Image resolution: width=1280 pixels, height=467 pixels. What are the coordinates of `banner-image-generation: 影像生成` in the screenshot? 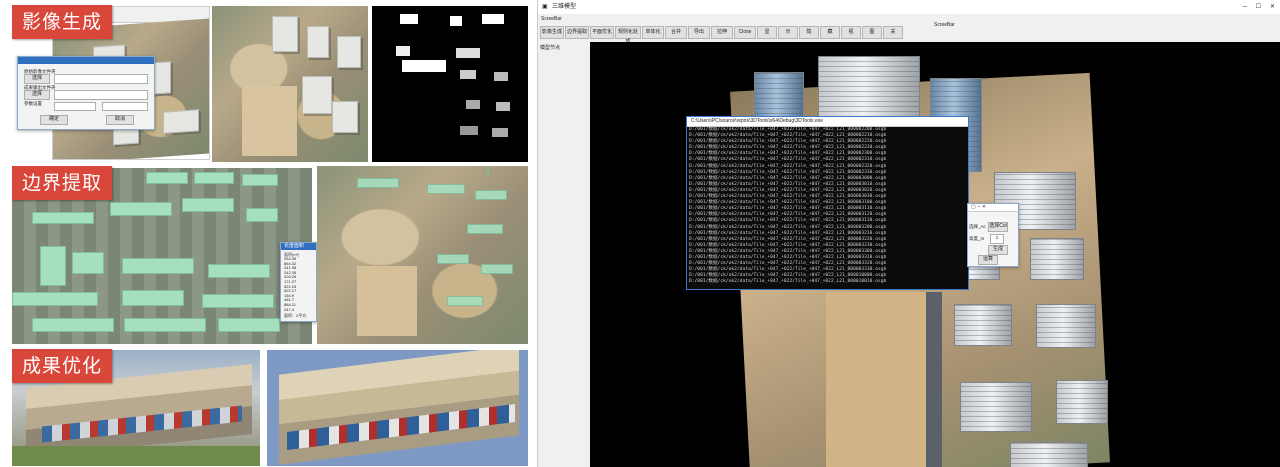 It's located at (62, 22).